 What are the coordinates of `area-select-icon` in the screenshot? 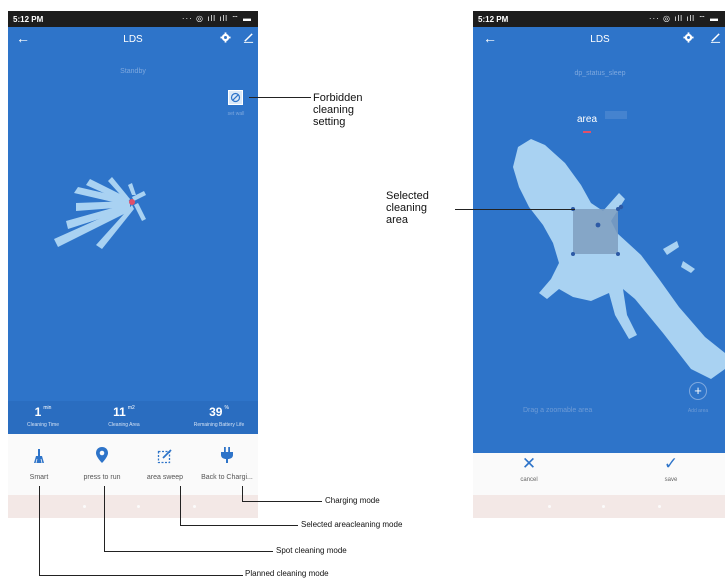 It's located at (164, 456).